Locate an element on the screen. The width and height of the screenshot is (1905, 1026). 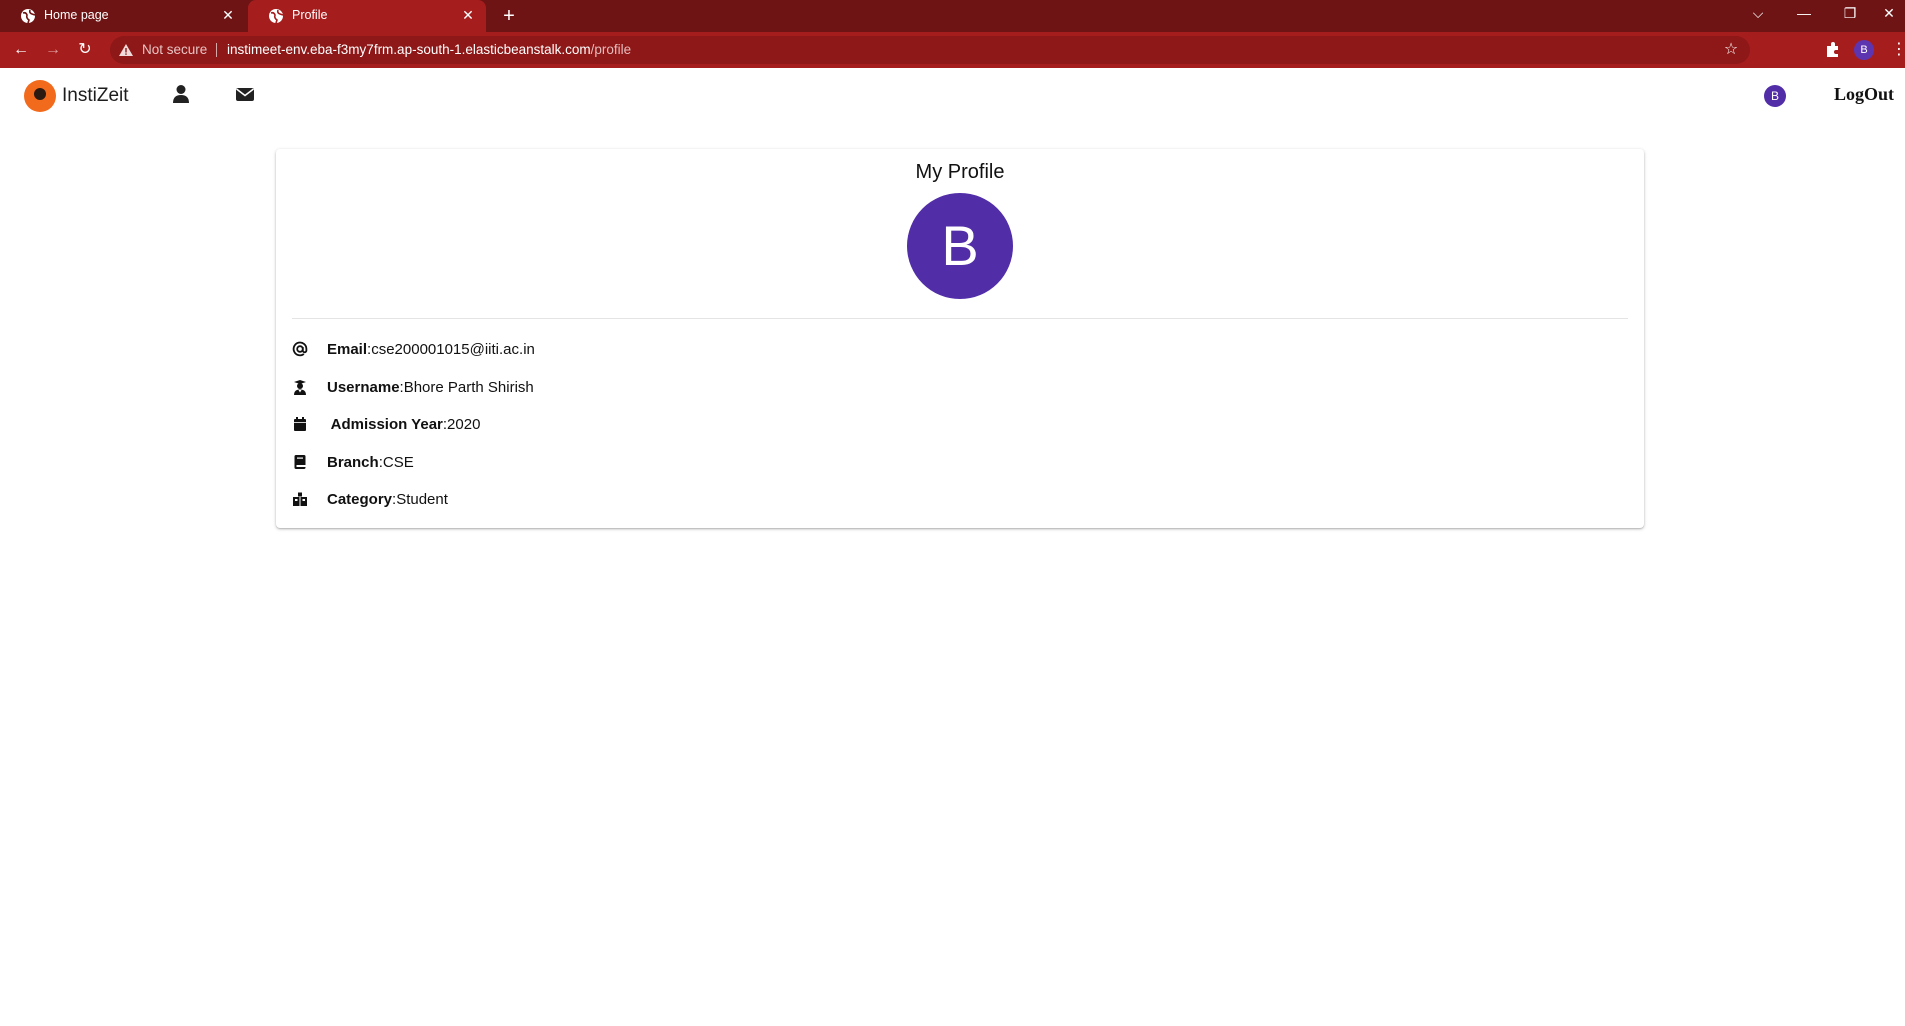
tab-home-page: Home page ✕ is located at coordinates (123, 16).